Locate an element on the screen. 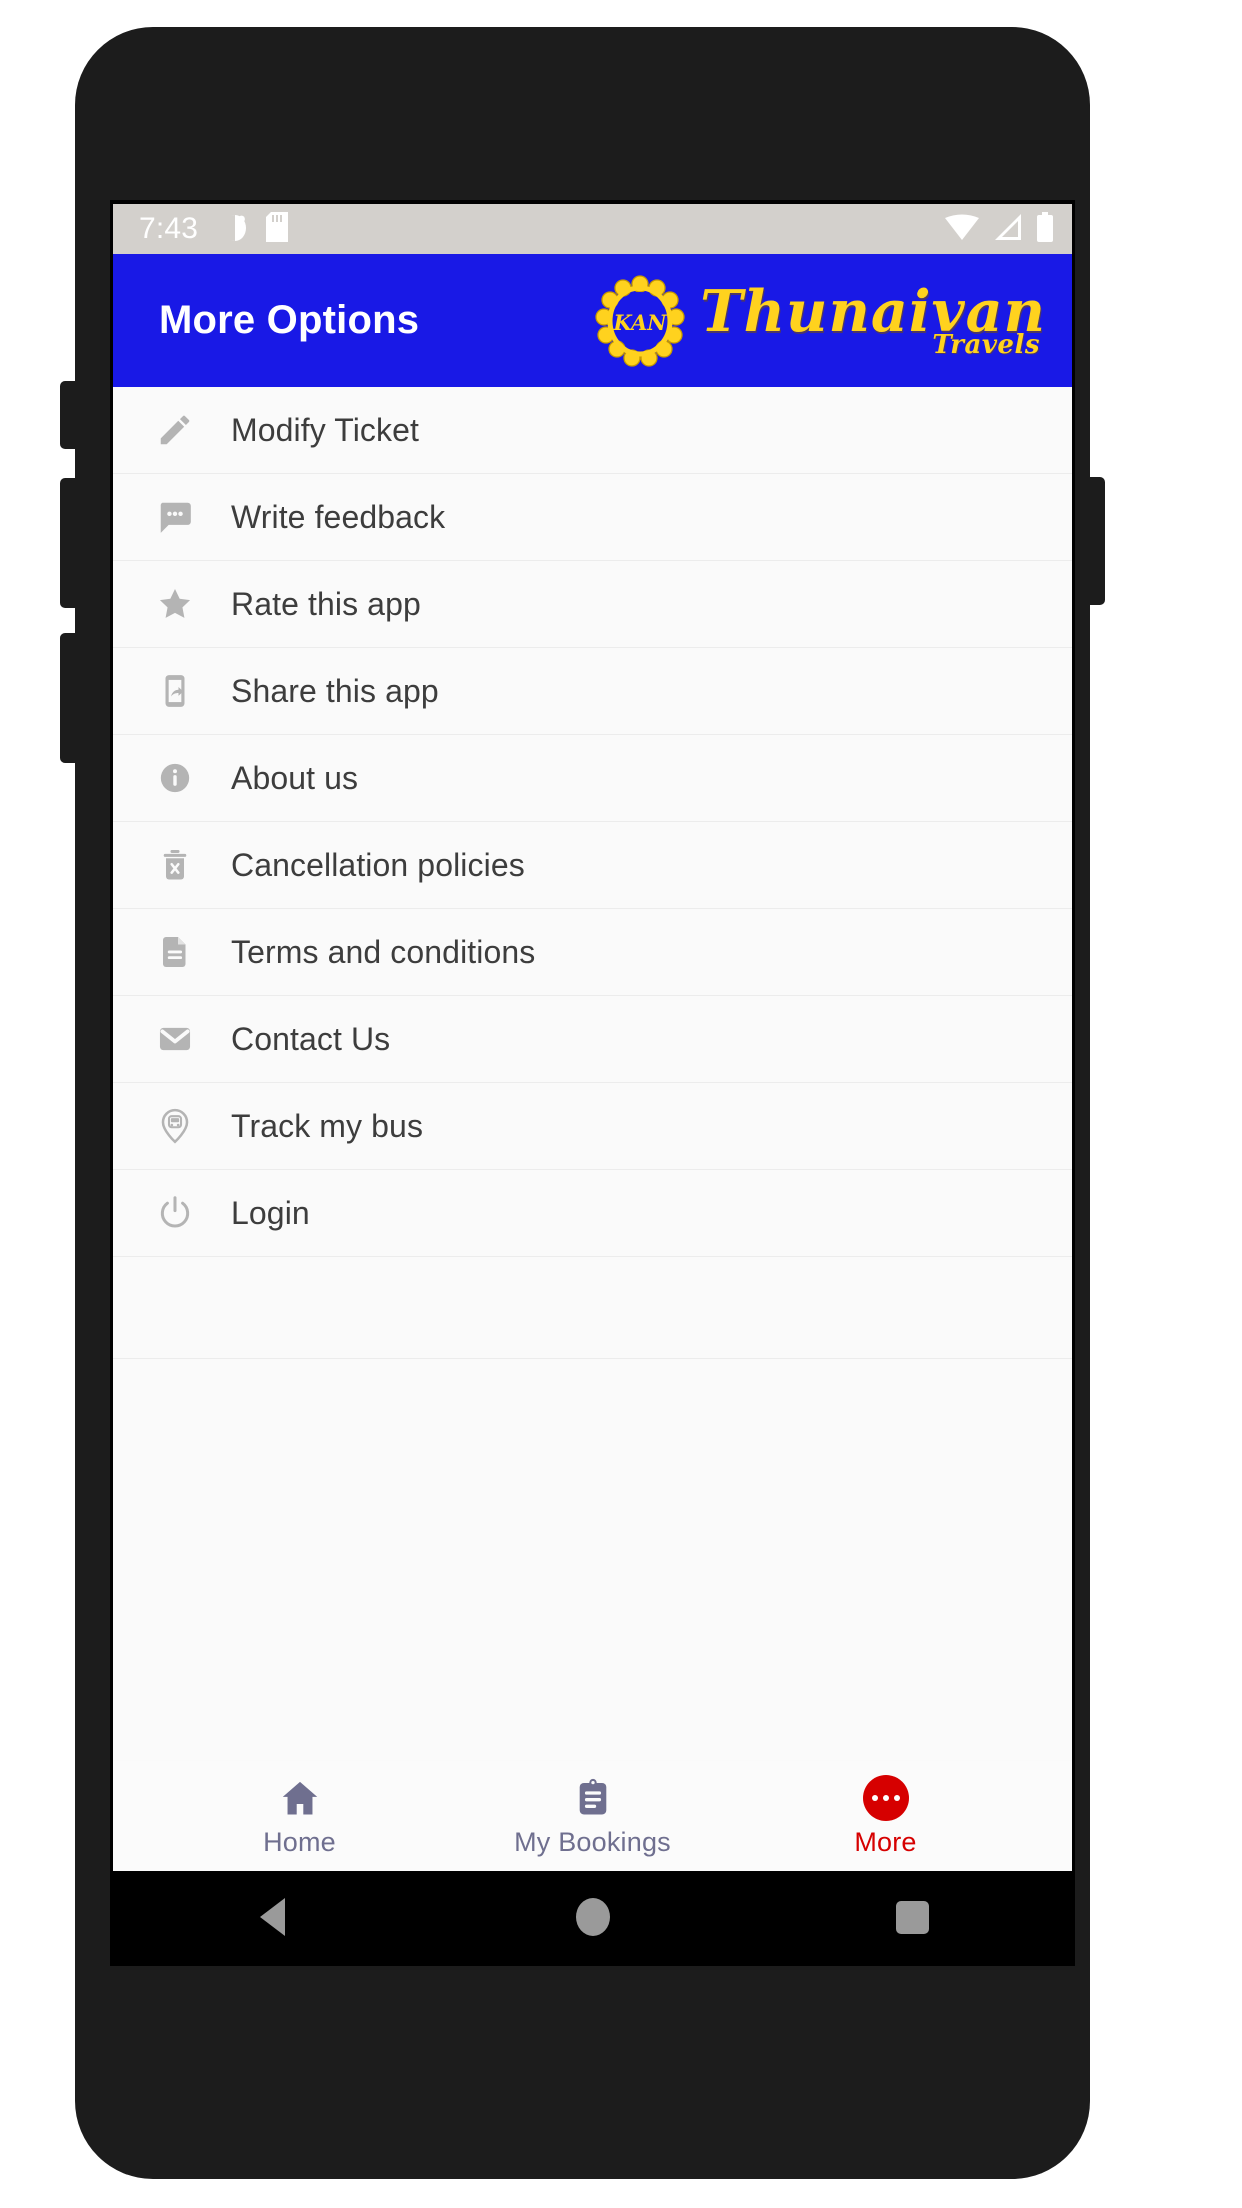 The width and height of the screenshot is (1242, 2208). menu-item-label: Share this app is located at coordinates (335, 690).